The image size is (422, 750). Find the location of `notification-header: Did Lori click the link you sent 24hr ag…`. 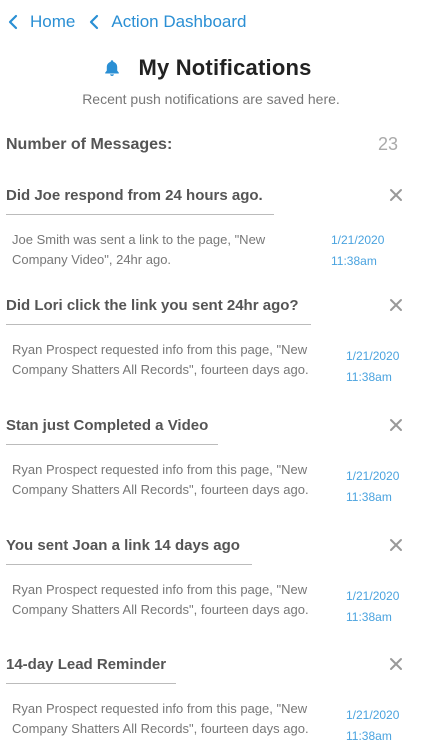

notification-header: Did Lori click the link you sent 24hr ag… is located at coordinates (206, 305).